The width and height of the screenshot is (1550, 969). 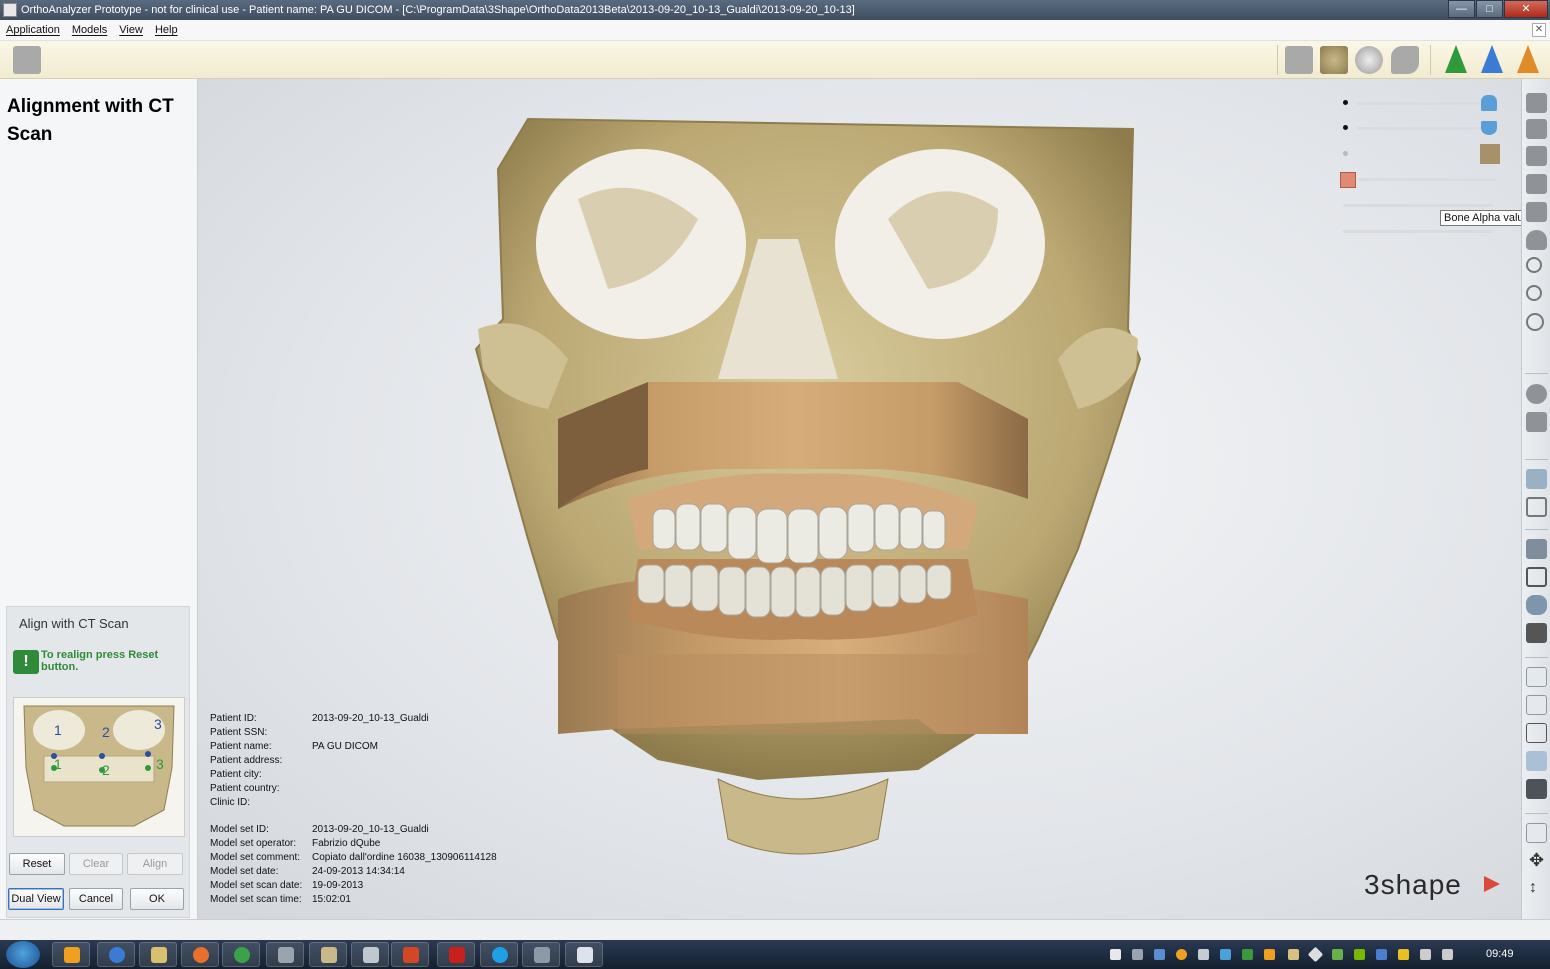 What do you see at coordinates (1536, 212) in the screenshot?
I see `top-view-icon` at bounding box center [1536, 212].